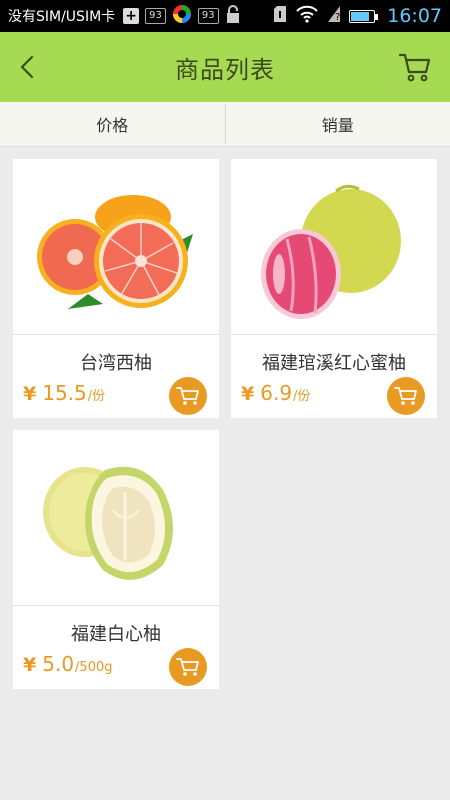 Image resolution: width=450 pixels, height=800 pixels. I want to click on product-card: 福建琯溪红心蜜柚 ¥ 6.9 /份, so click(334, 288).